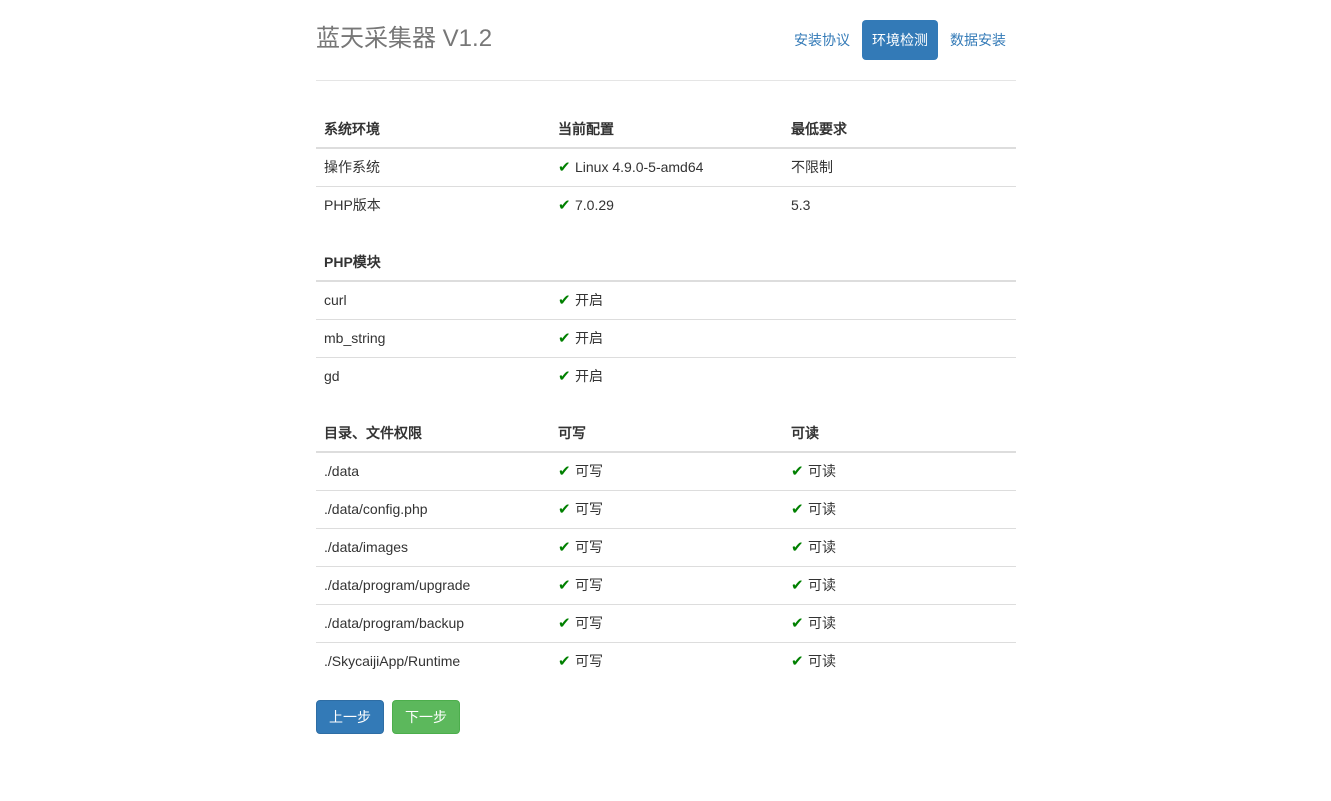  Describe the element at coordinates (805, 433) in the screenshot. I see `col-header-readable: 可读` at that location.